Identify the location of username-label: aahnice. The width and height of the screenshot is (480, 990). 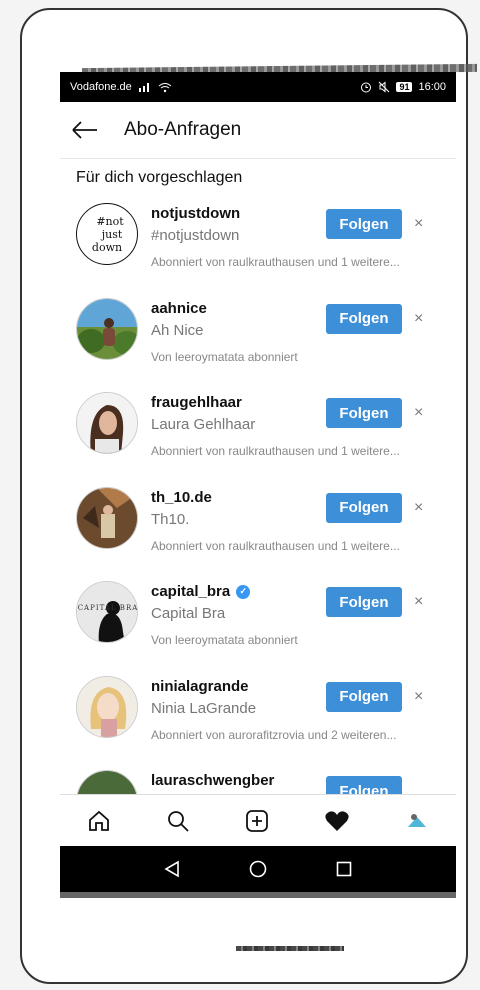
(179, 308).